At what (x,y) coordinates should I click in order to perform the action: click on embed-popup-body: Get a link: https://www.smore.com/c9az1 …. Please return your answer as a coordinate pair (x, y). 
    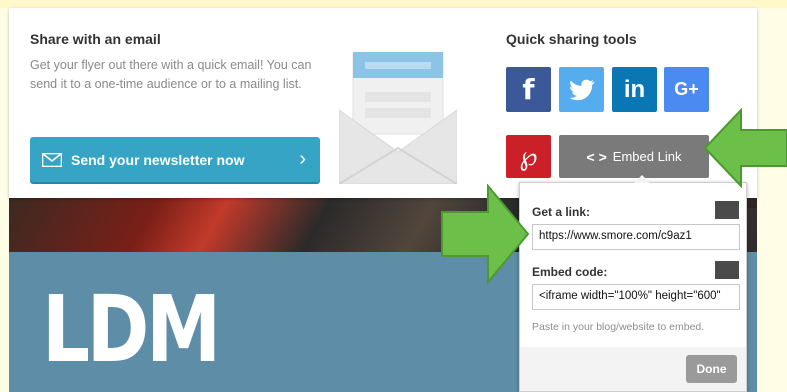
    Looking at the image, I should click on (633, 265).